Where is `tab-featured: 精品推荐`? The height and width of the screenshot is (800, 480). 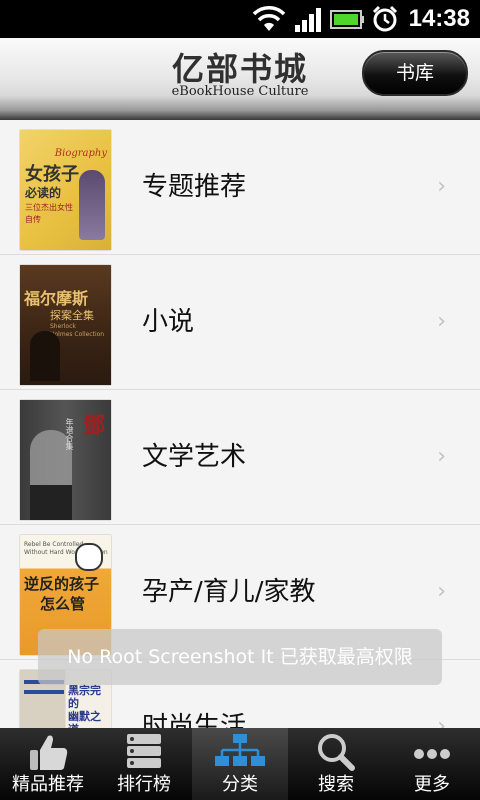
tab-featured: 精品推荐 is located at coordinates (48, 764).